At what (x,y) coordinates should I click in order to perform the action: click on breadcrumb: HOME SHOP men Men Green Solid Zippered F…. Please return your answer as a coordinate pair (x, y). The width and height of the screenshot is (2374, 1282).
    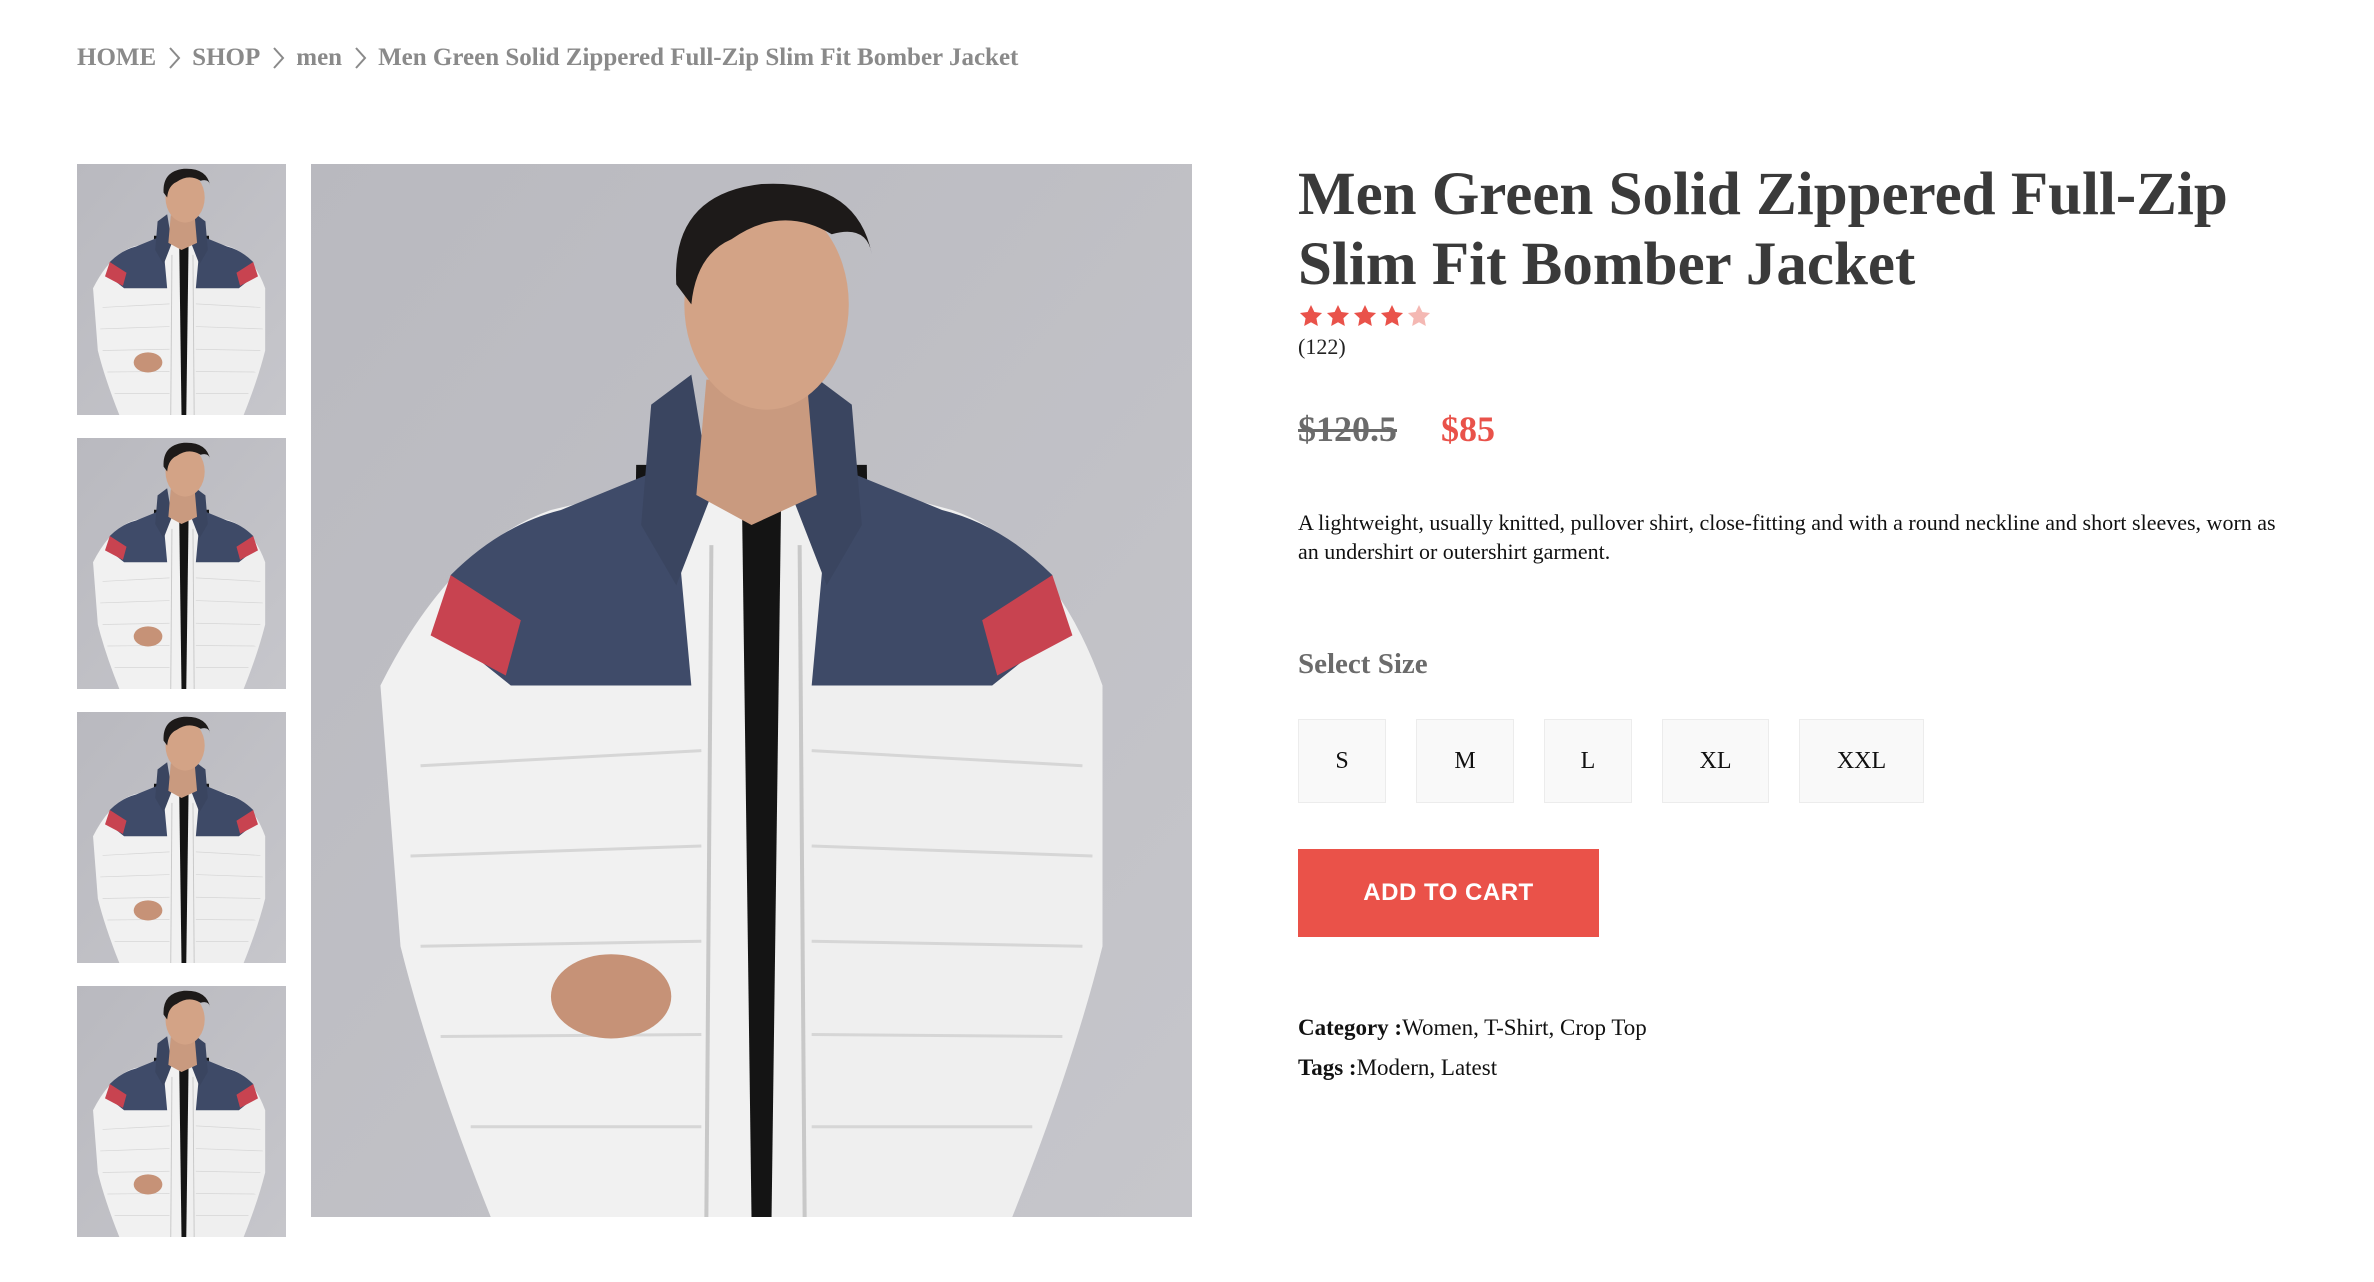
    Looking at the image, I should click on (547, 58).